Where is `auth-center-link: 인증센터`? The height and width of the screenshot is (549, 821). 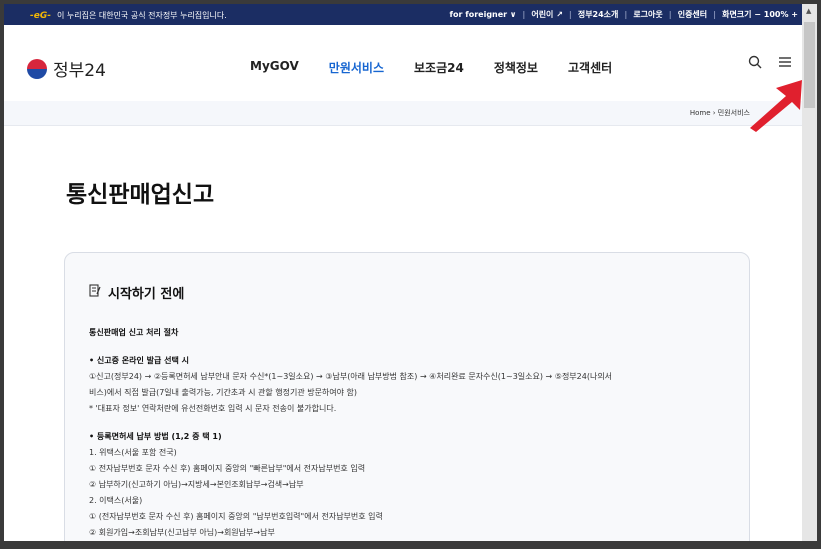
auth-center-link: 인증센터 is located at coordinates (692, 14).